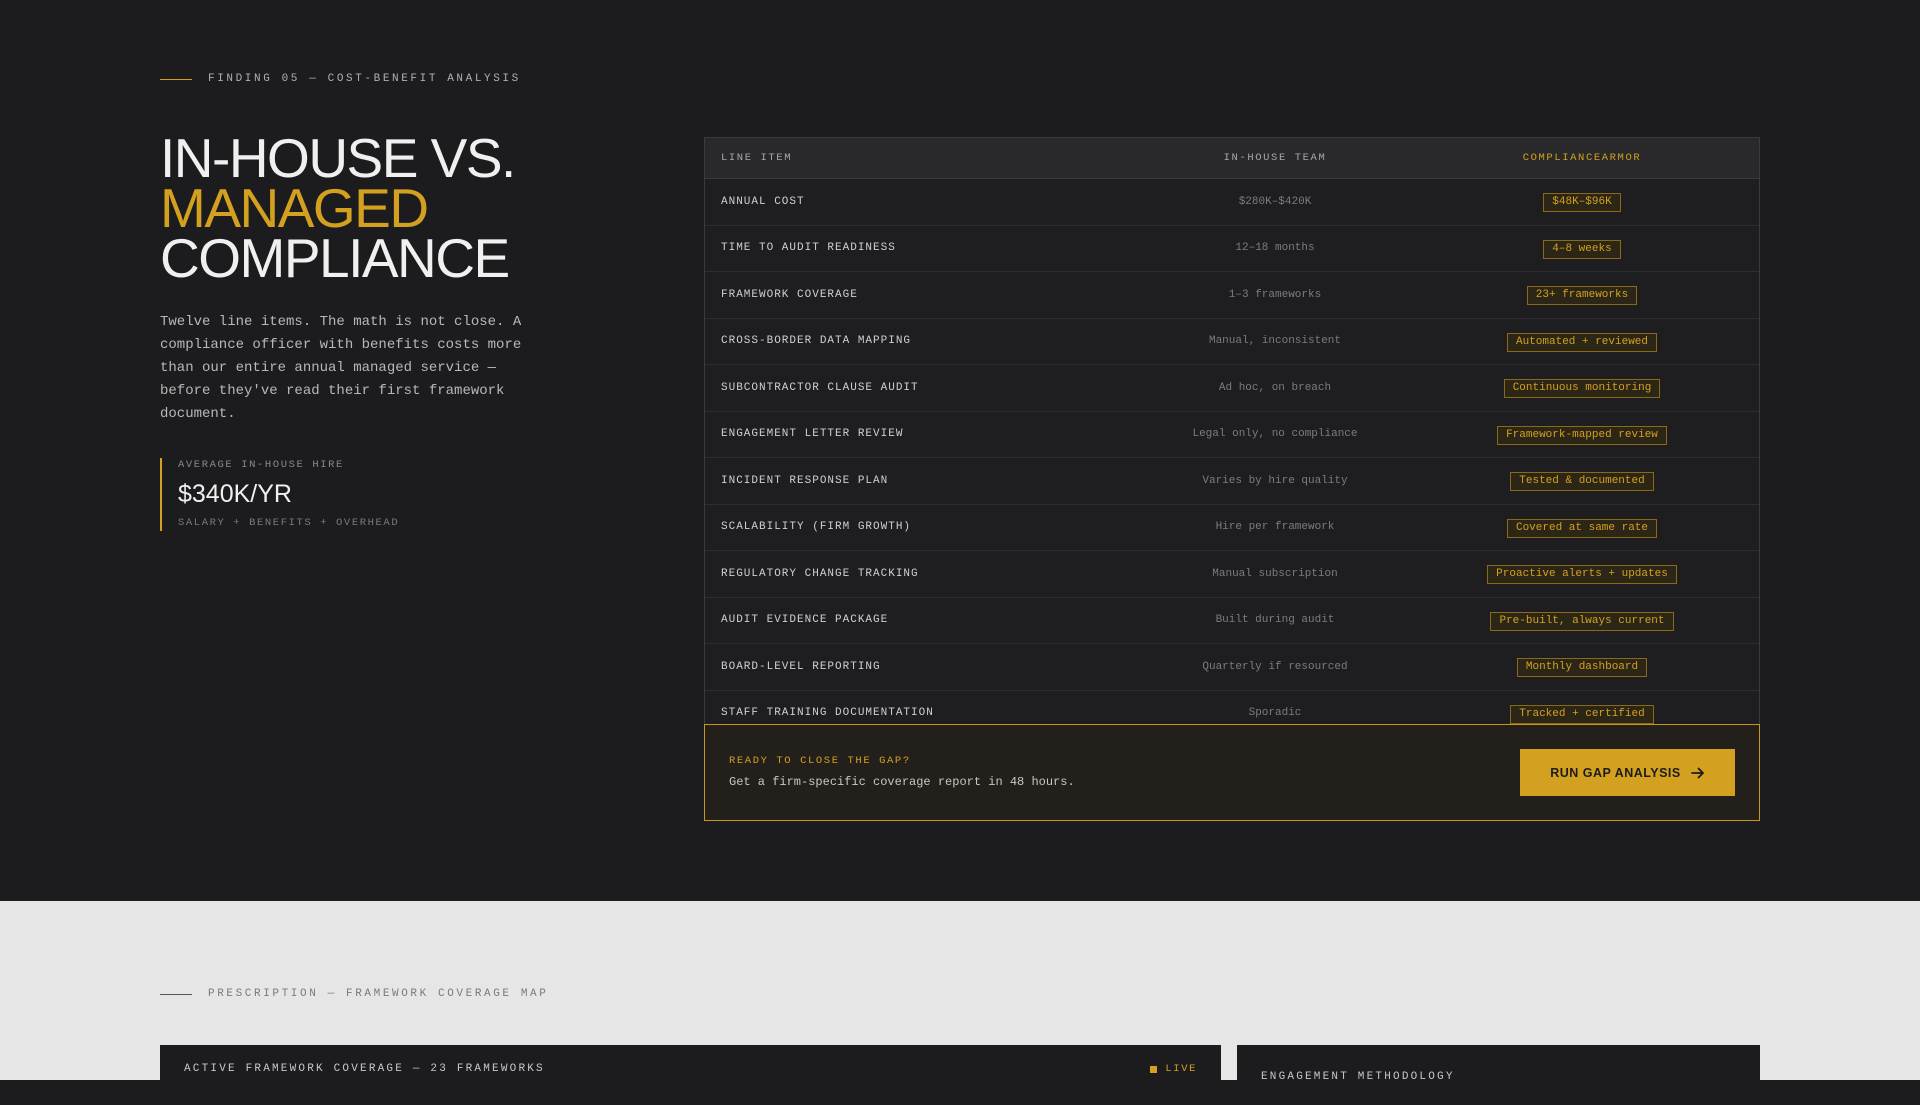  I want to click on line-item-cell: BOARD-LEVEL REPORTING, so click(801, 666).